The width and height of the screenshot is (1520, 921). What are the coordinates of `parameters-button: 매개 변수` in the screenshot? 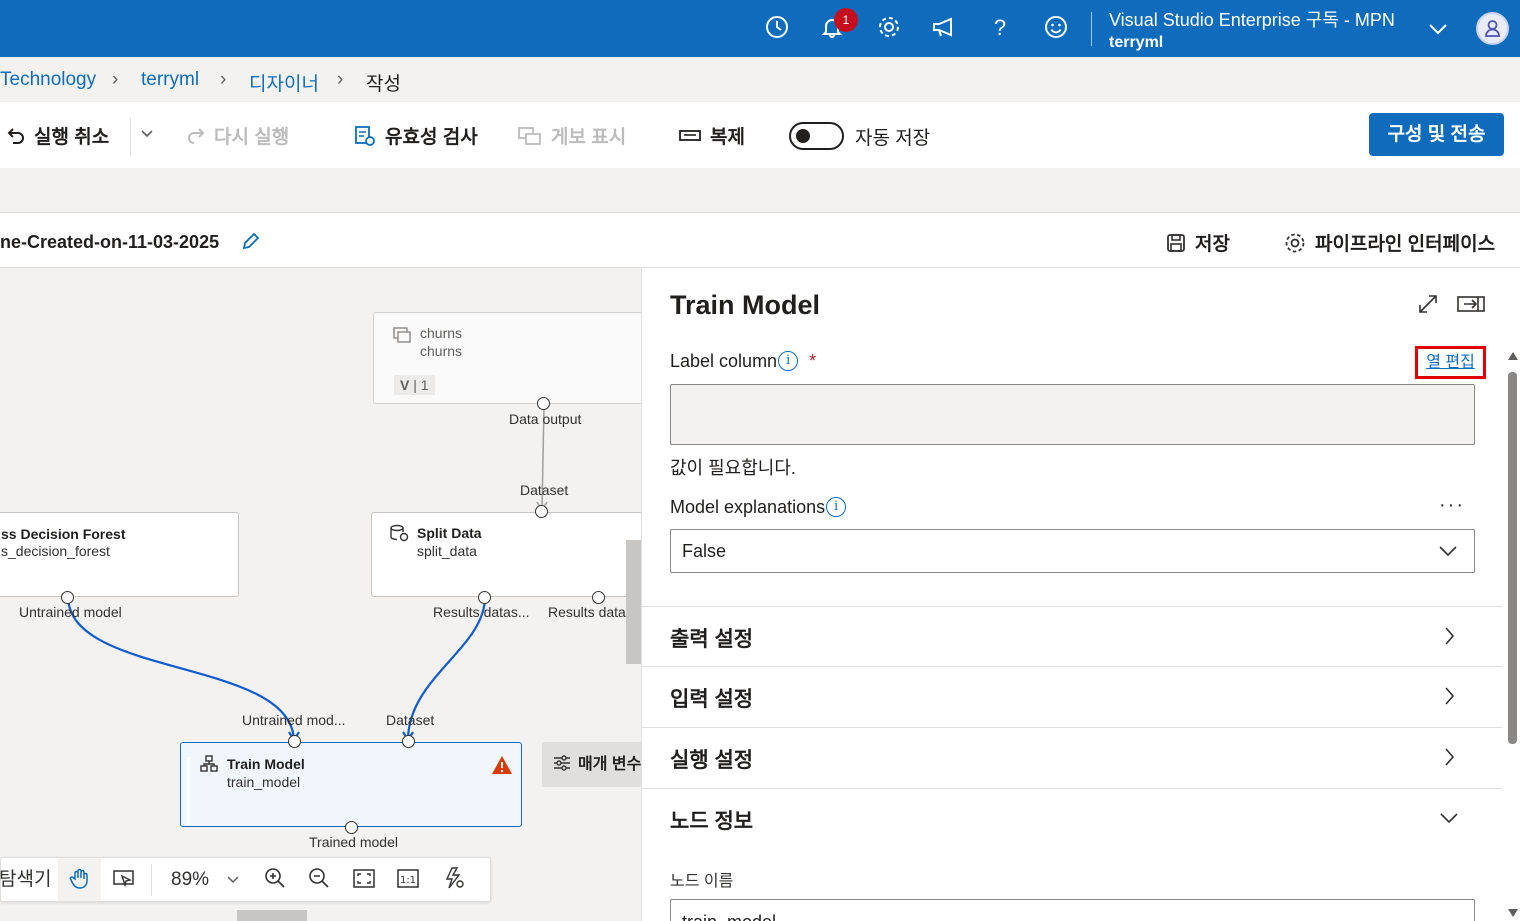 It's located at (591, 764).